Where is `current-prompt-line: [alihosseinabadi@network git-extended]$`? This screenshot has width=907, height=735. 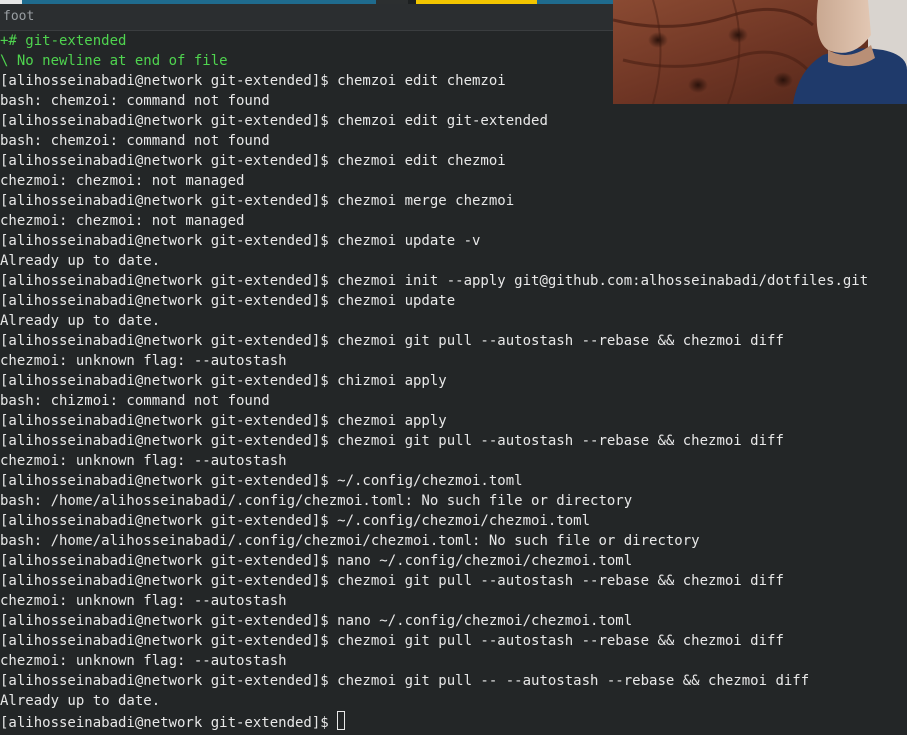
current-prompt-line: [alihosseinabadi@network git-extended]$ is located at coordinates (453, 721).